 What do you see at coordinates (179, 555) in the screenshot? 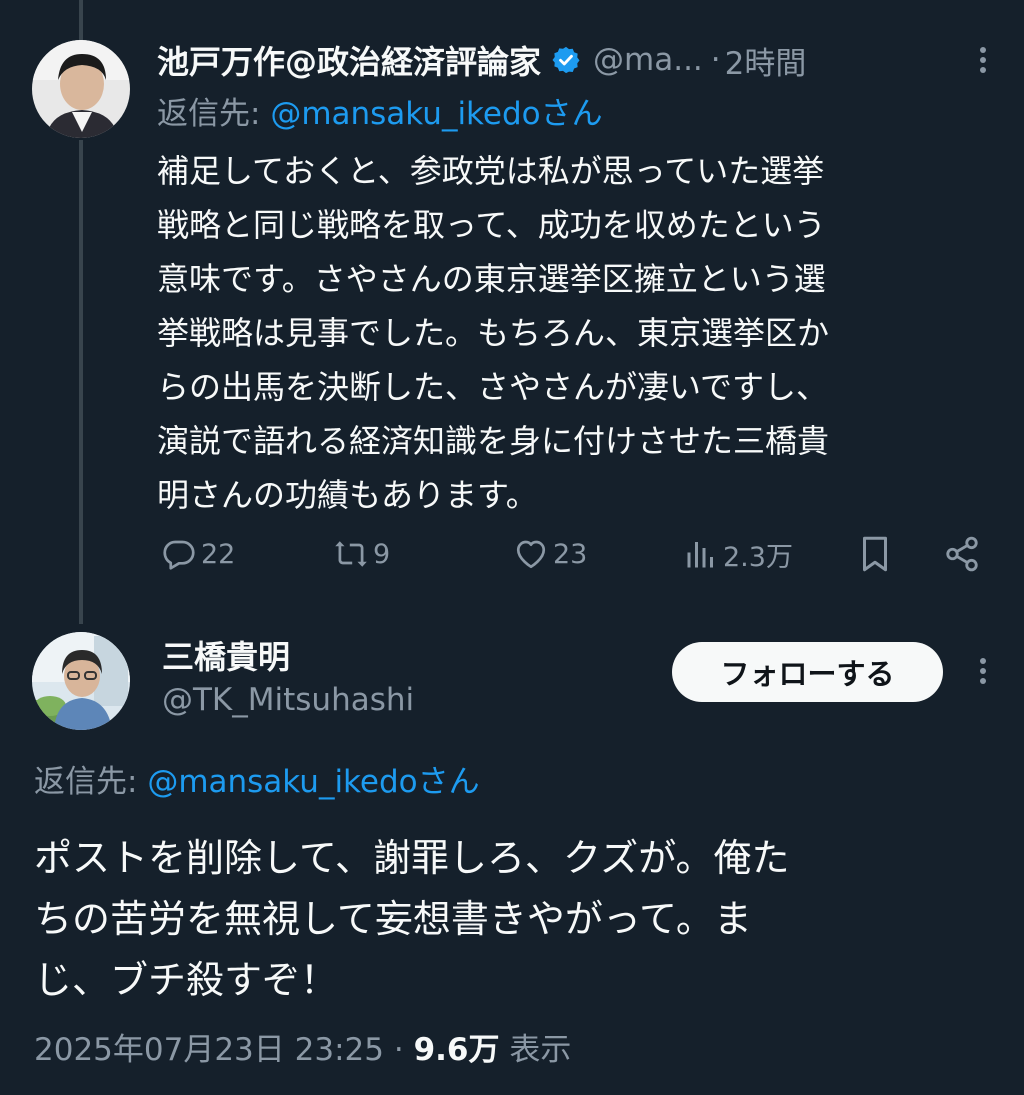
I see `reply-icon` at bounding box center [179, 555].